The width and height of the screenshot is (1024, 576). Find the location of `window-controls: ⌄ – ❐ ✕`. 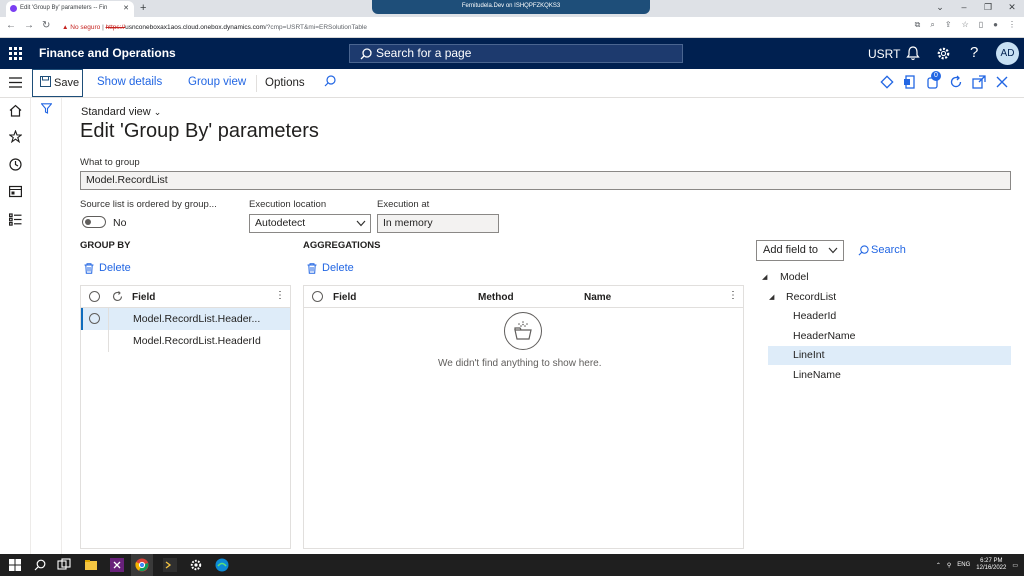

window-controls: ⌄ – ❐ ✕ is located at coordinates (976, 8).